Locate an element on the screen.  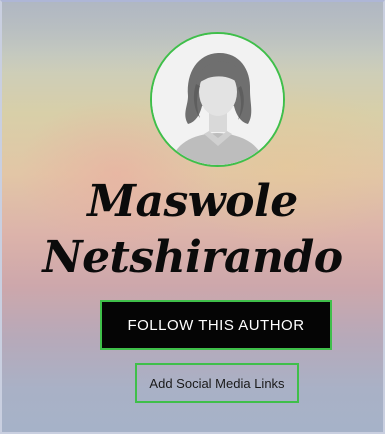
add-social-links-button: Add Social Media Links is located at coordinates (217, 383).